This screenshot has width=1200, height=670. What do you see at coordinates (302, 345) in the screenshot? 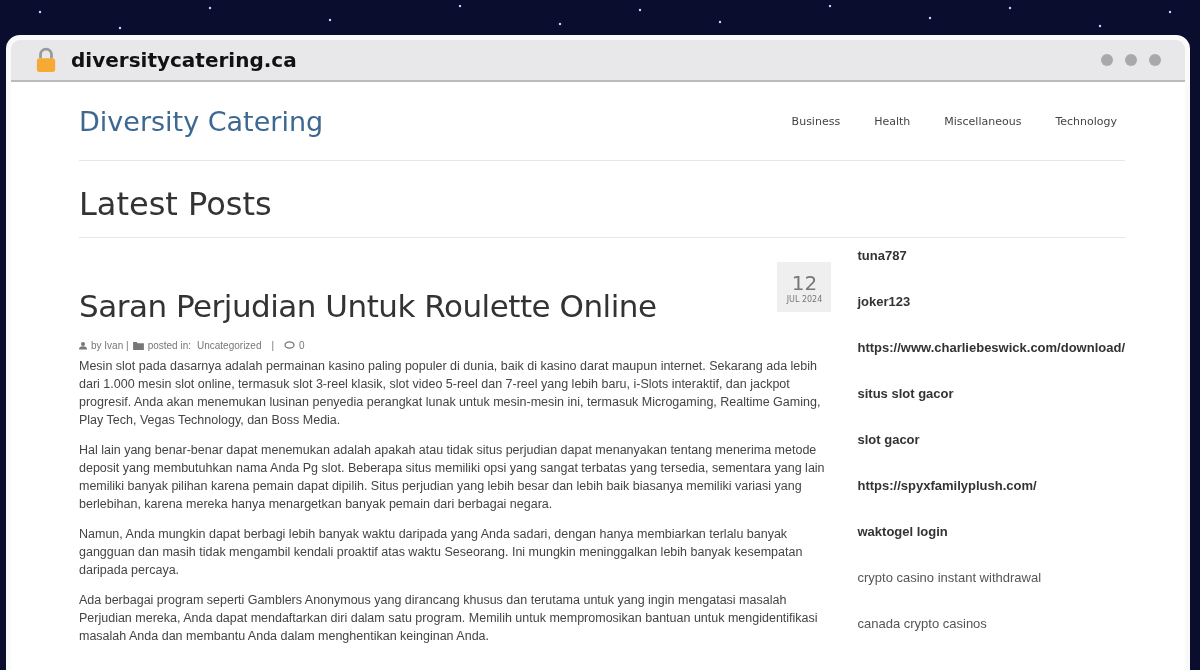
I see `comment-count: 0` at bounding box center [302, 345].